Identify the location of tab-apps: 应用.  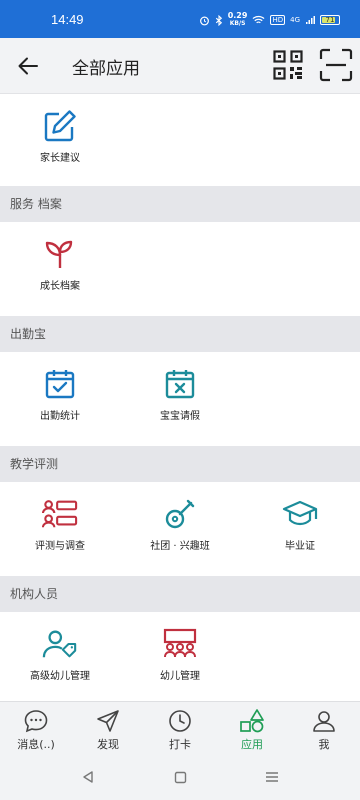
(252, 728).